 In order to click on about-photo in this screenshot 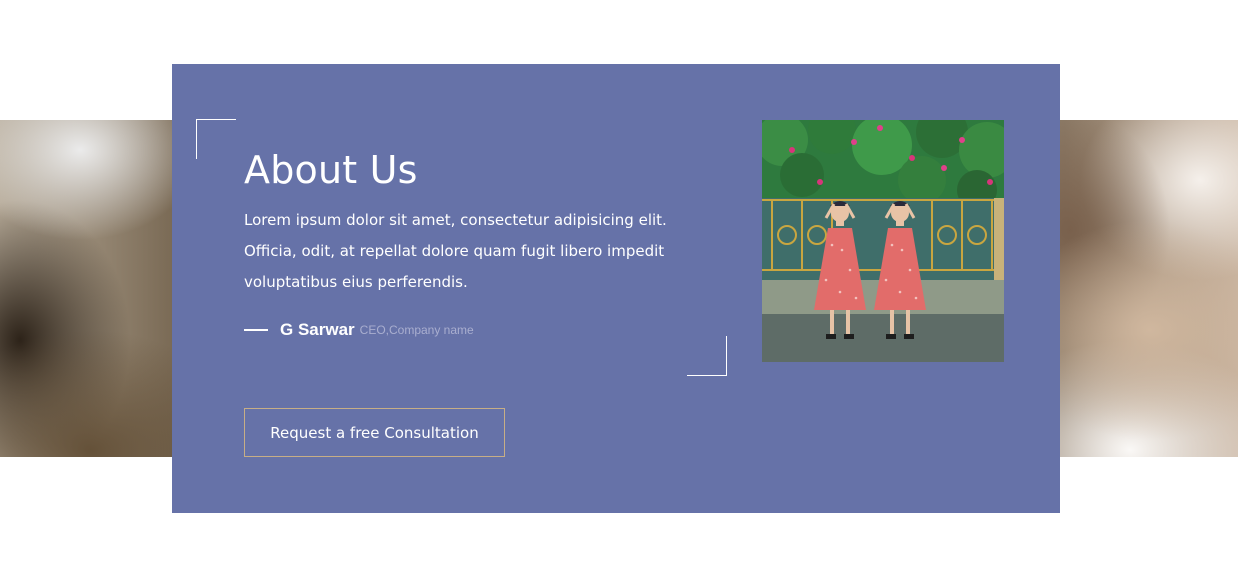, I will do `click(883, 241)`.